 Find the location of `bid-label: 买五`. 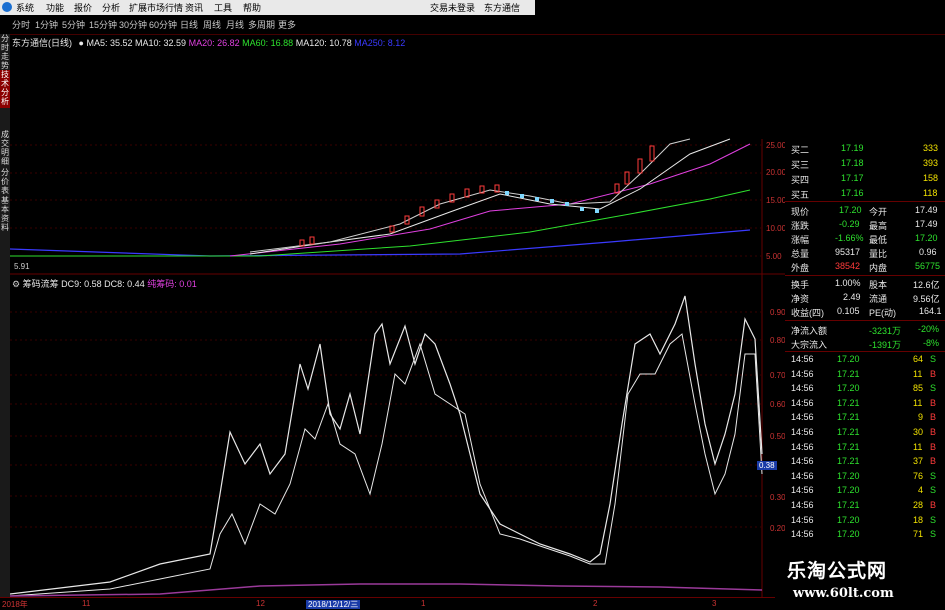

bid-label: 买五 is located at coordinates (800, 195).